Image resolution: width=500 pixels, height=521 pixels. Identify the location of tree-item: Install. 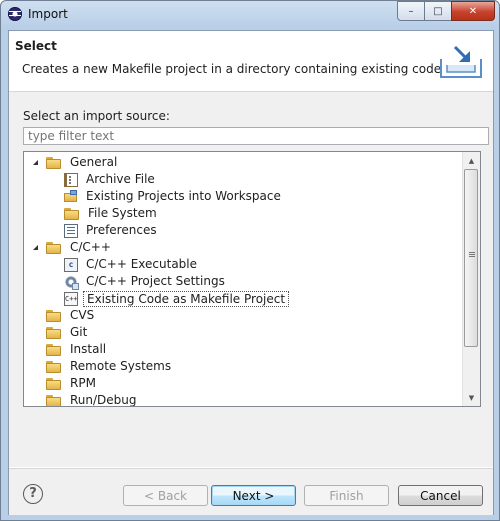
(70, 349).